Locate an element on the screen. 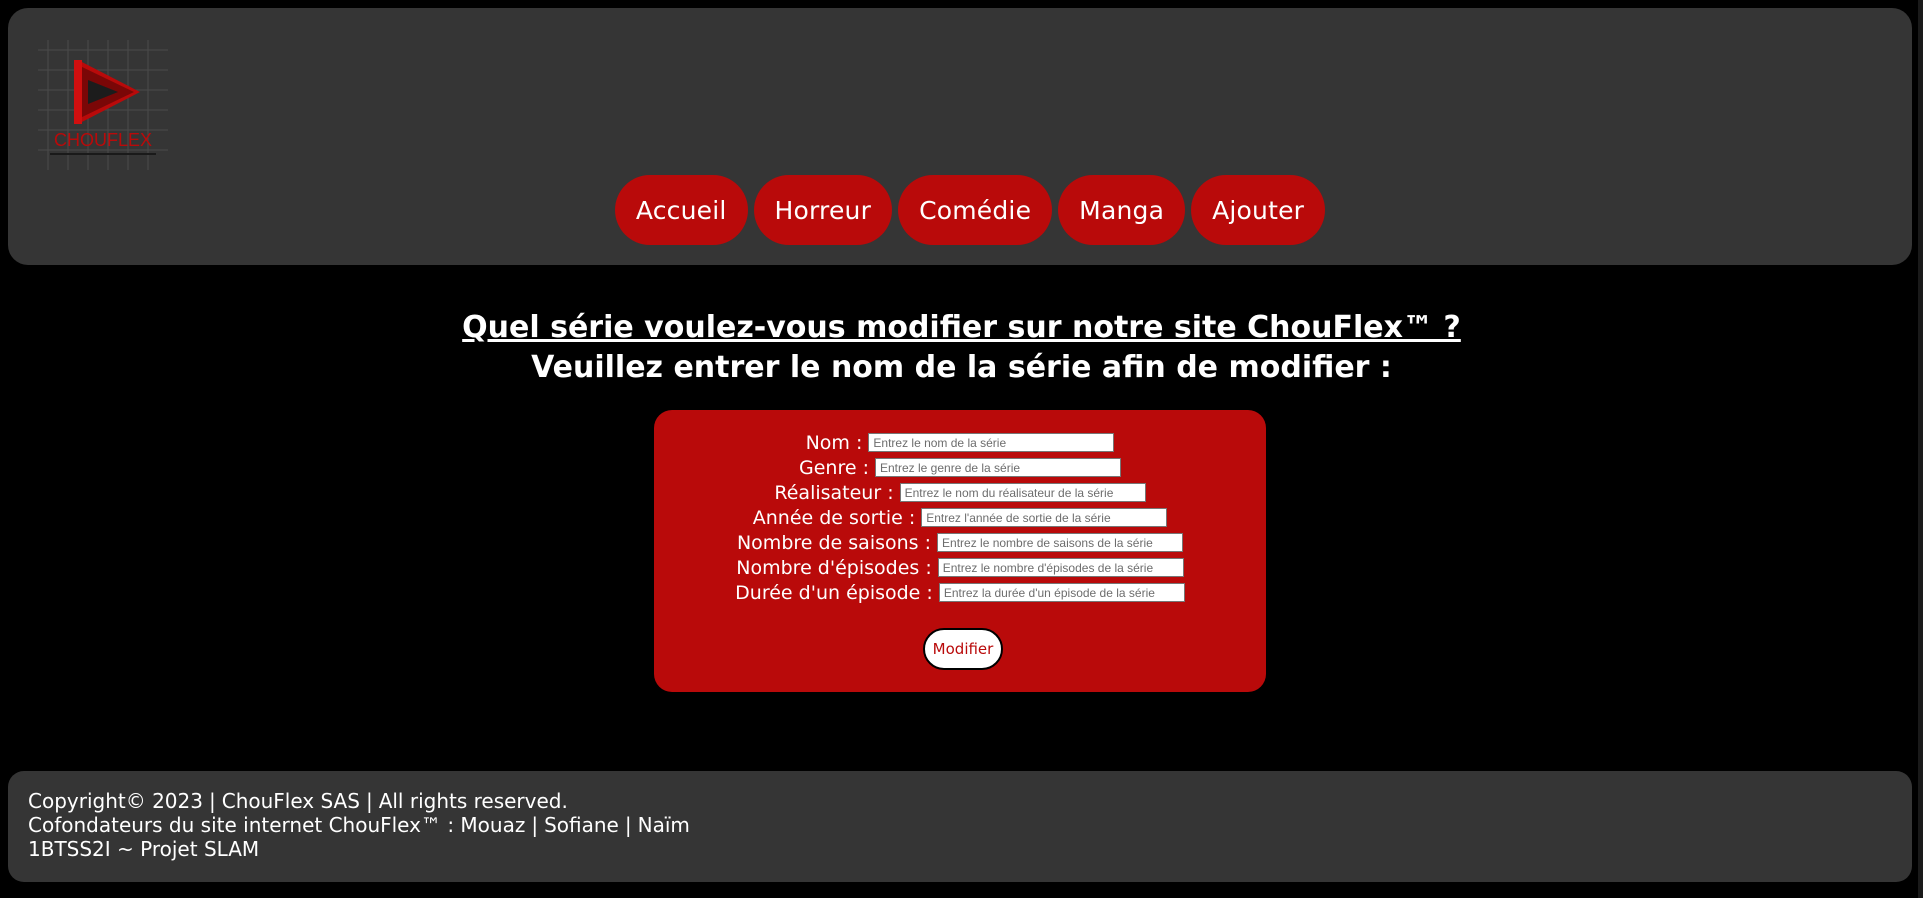 This screenshot has width=1923, height=898. field-row-realisateur: Réalisateur : is located at coordinates (960, 492).